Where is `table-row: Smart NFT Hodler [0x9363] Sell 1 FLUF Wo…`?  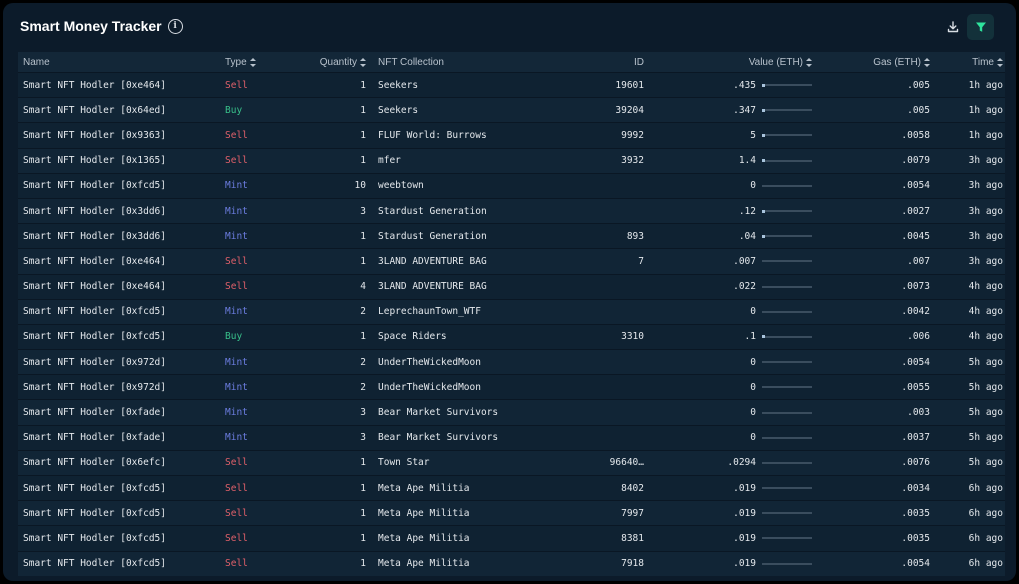 table-row: Smart NFT Hodler [0x9363] Sell 1 FLUF Wo… is located at coordinates (511, 135).